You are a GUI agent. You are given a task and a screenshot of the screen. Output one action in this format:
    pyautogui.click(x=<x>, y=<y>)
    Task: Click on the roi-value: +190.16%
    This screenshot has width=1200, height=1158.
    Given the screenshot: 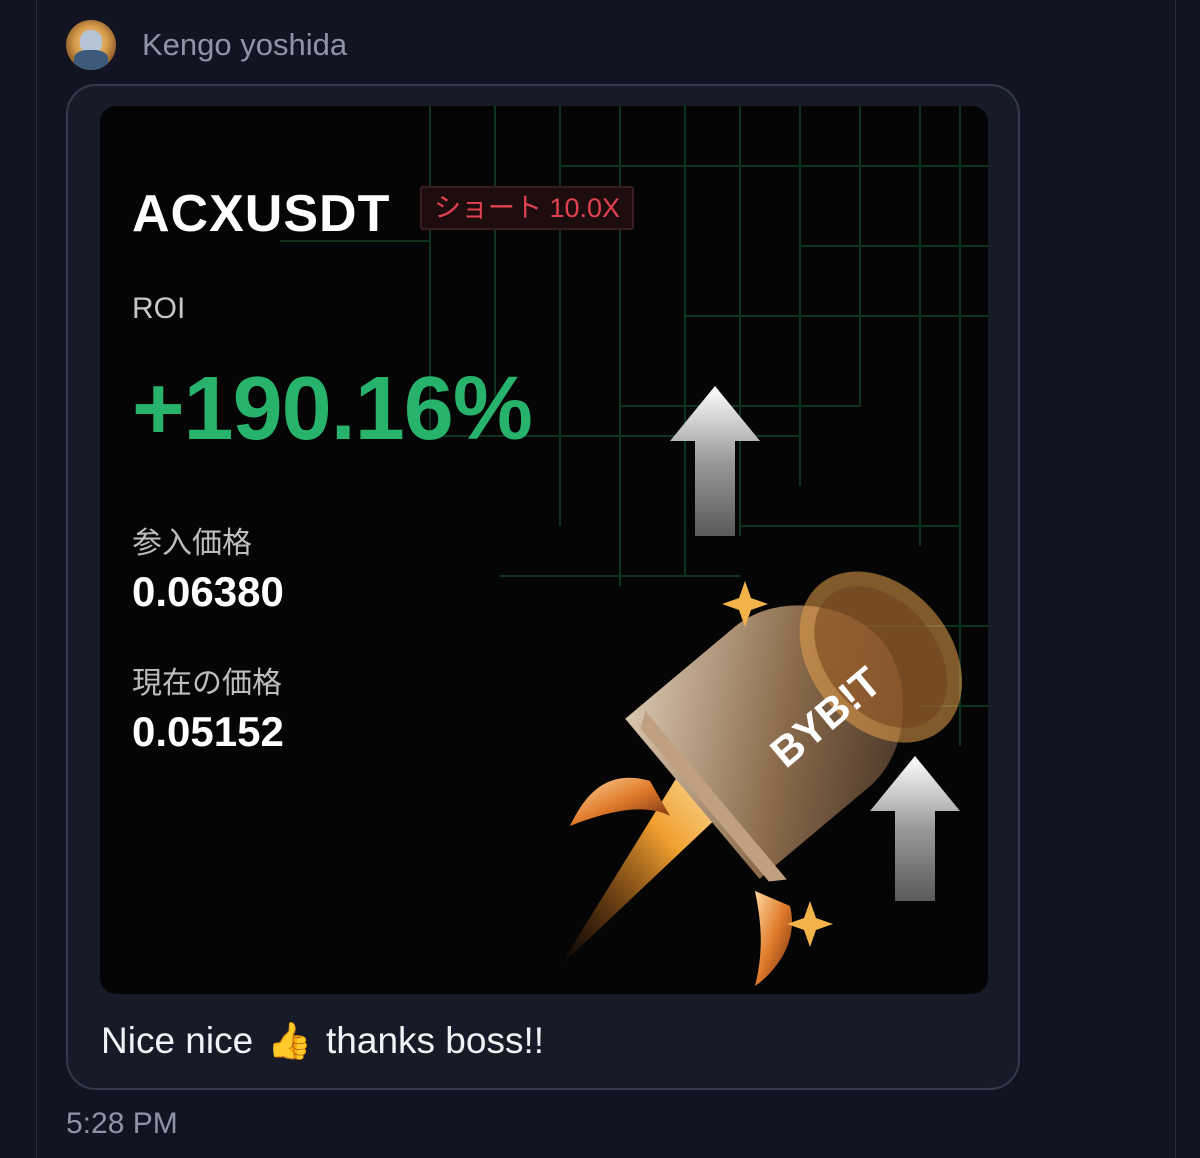 What is the action you would take?
    pyautogui.click(x=332, y=409)
    